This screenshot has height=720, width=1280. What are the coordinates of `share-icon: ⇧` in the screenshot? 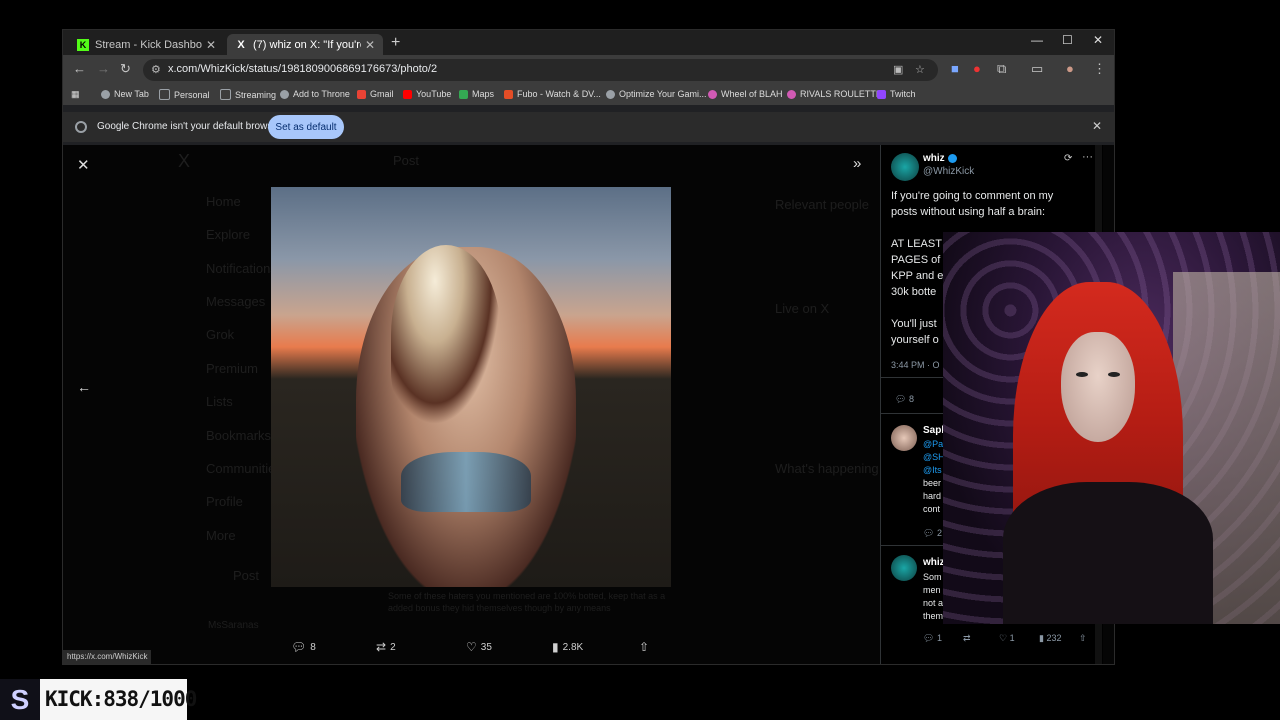 It's located at (1083, 638).